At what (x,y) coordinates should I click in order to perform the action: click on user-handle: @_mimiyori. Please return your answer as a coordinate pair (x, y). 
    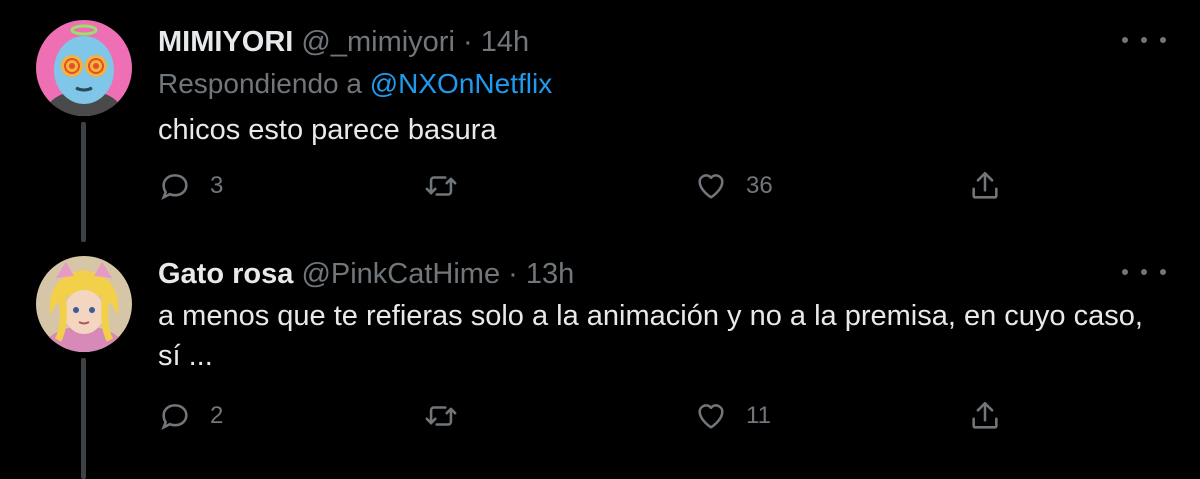
    Looking at the image, I should click on (378, 42).